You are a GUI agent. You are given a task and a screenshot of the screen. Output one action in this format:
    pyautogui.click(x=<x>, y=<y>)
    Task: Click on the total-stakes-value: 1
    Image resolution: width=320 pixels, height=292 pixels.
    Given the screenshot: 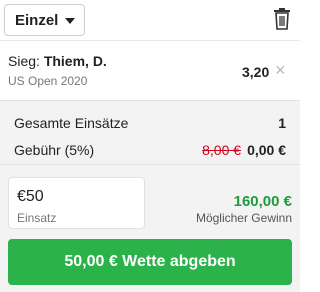 What is the action you would take?
    pyautogui.click(x=282, y=123)
    